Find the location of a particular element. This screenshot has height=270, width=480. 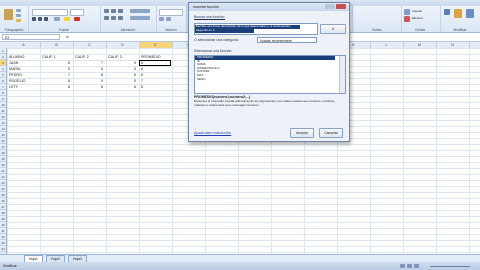

group-label: Estilos is located at coordinates (377, 30).